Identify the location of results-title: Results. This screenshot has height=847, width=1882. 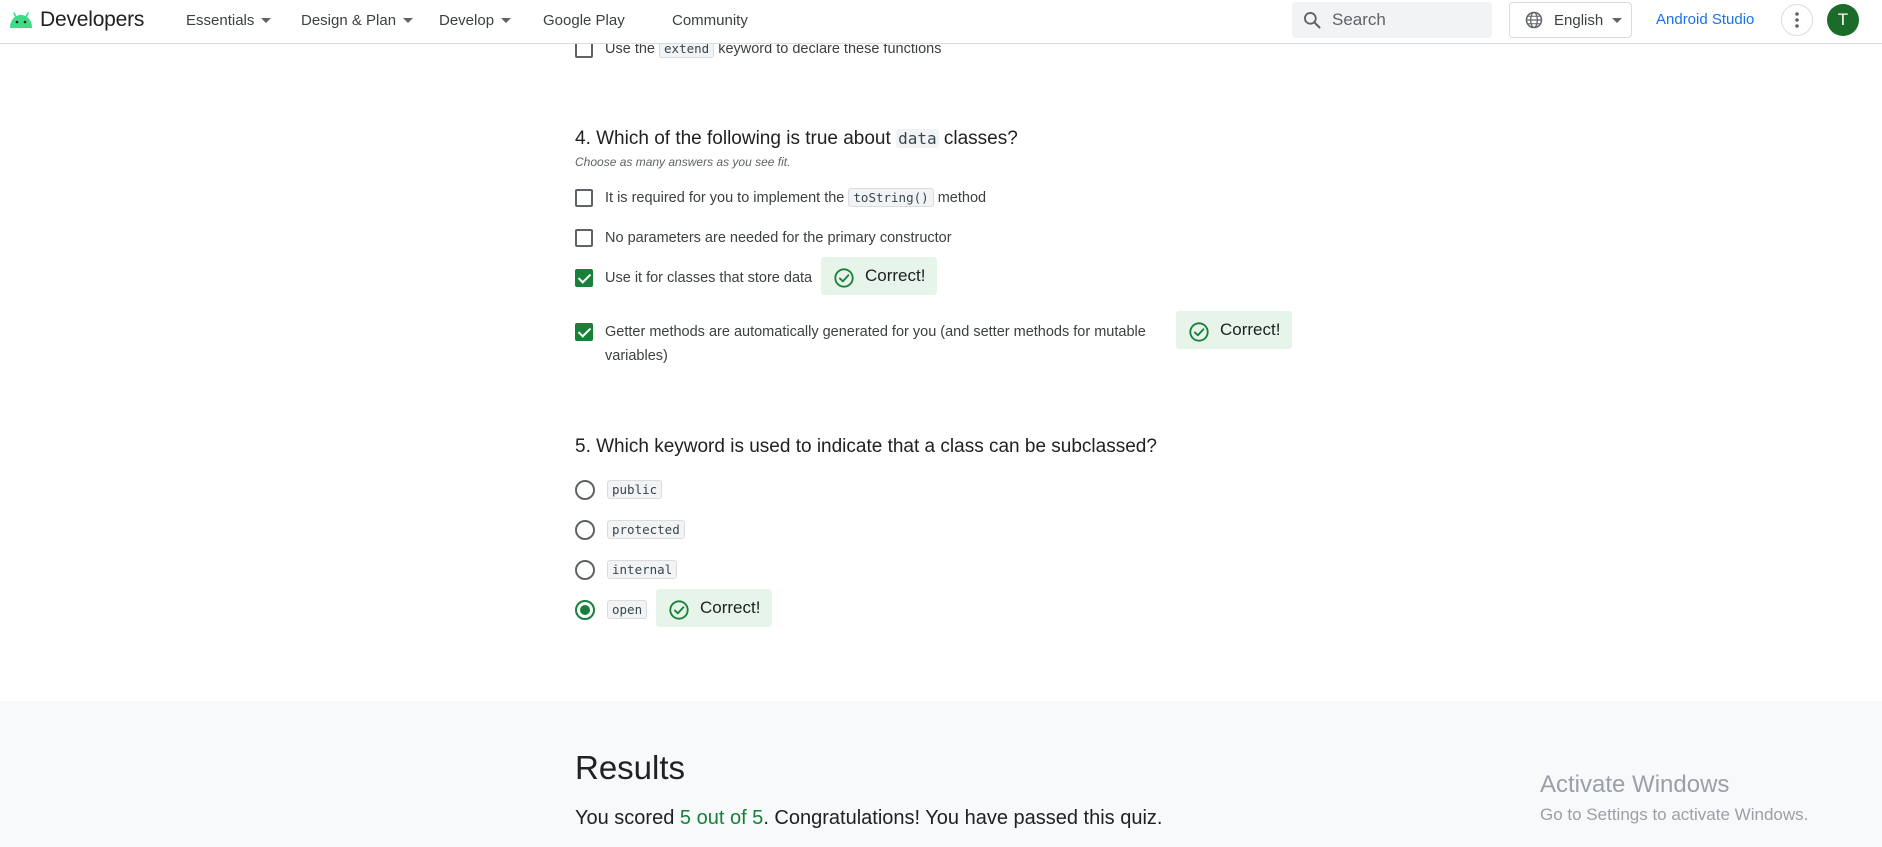
(630, 767).